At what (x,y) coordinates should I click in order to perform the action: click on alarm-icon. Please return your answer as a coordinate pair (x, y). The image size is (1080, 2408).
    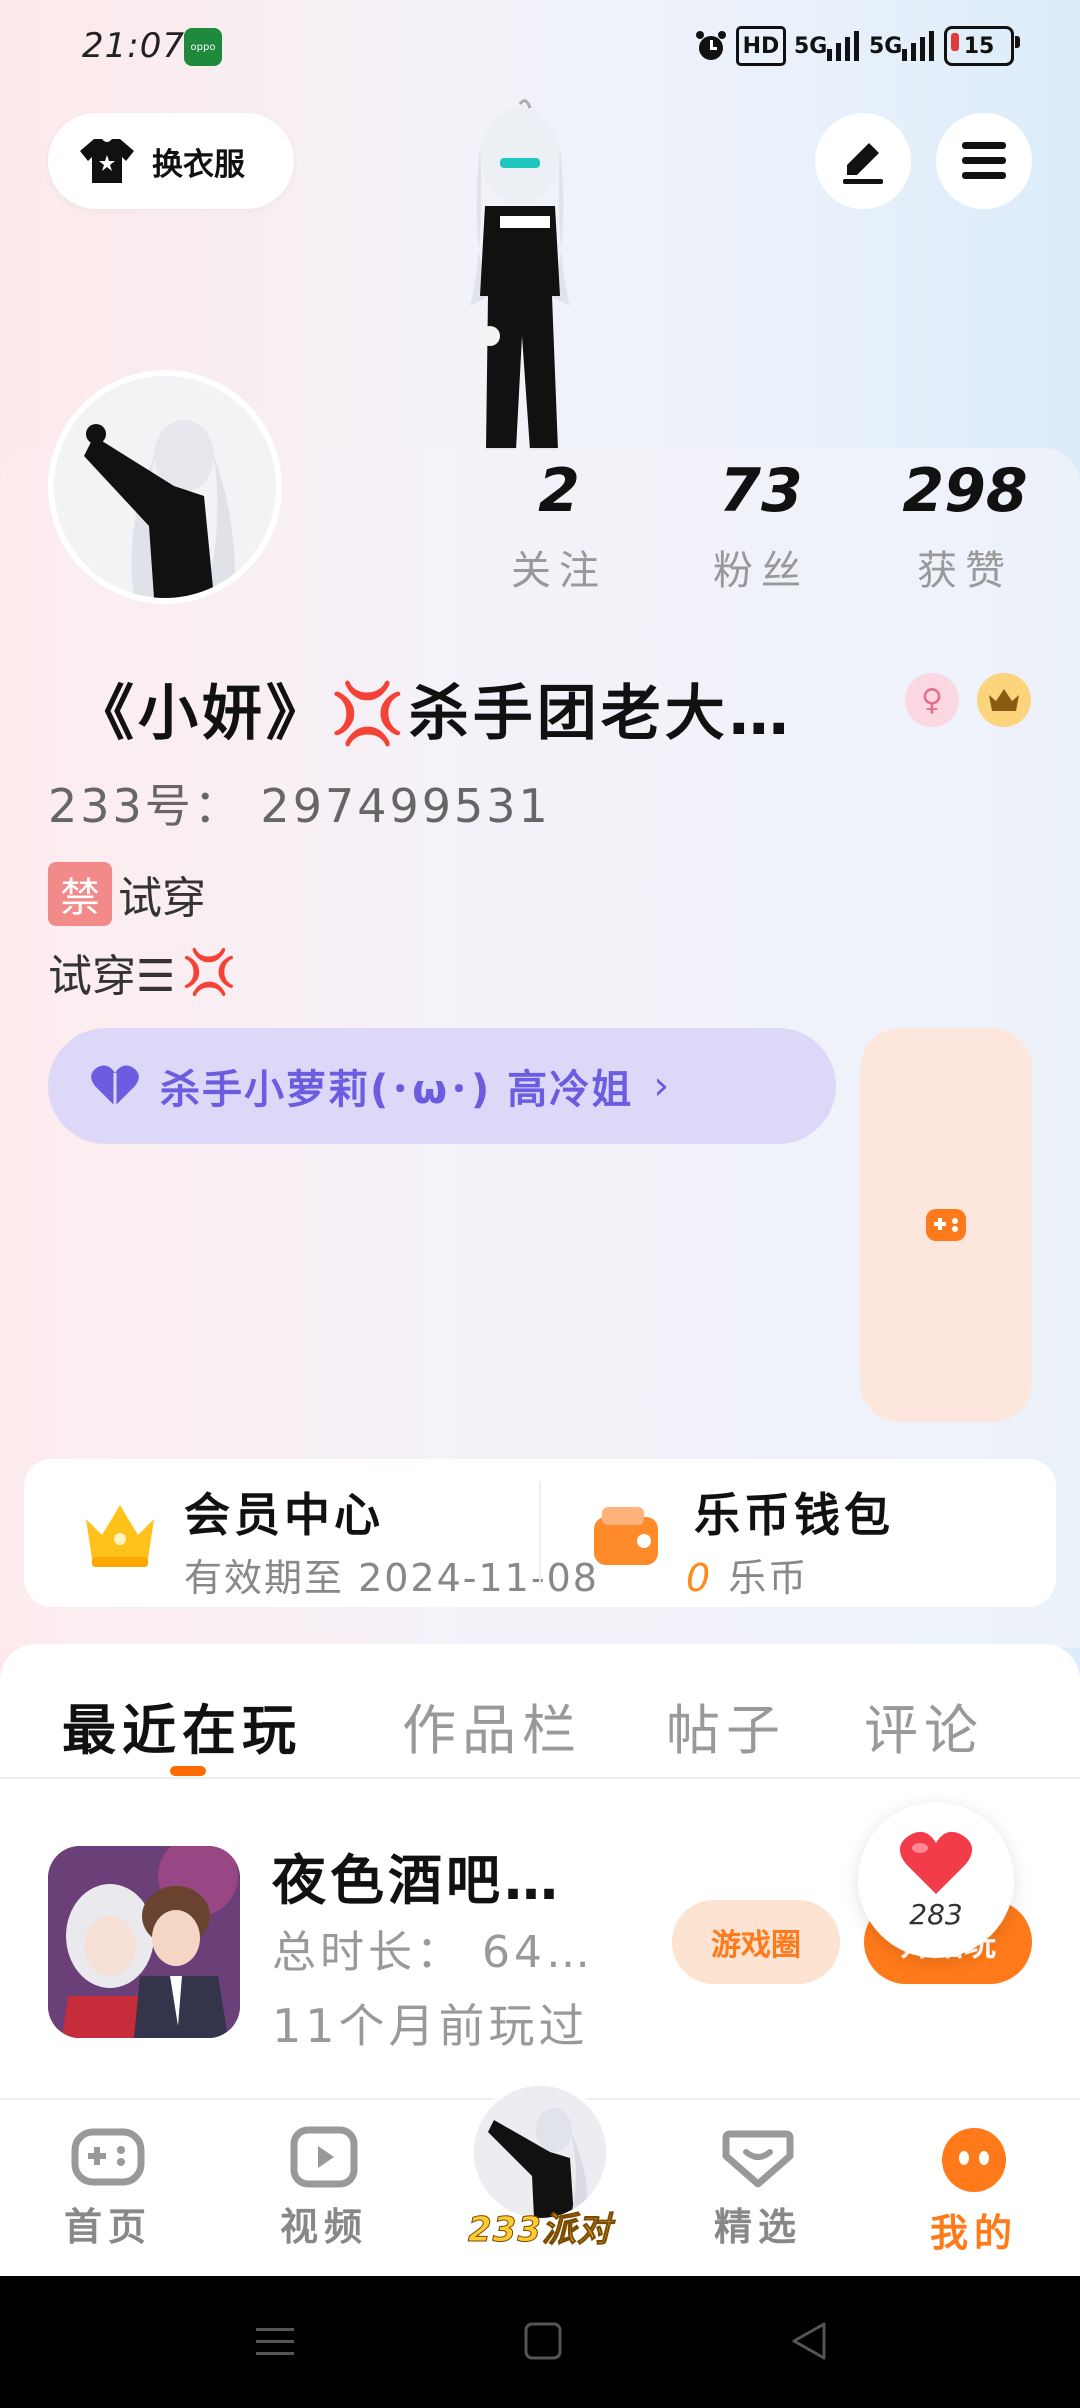
    Looking at the image, I should click on (711, 46).